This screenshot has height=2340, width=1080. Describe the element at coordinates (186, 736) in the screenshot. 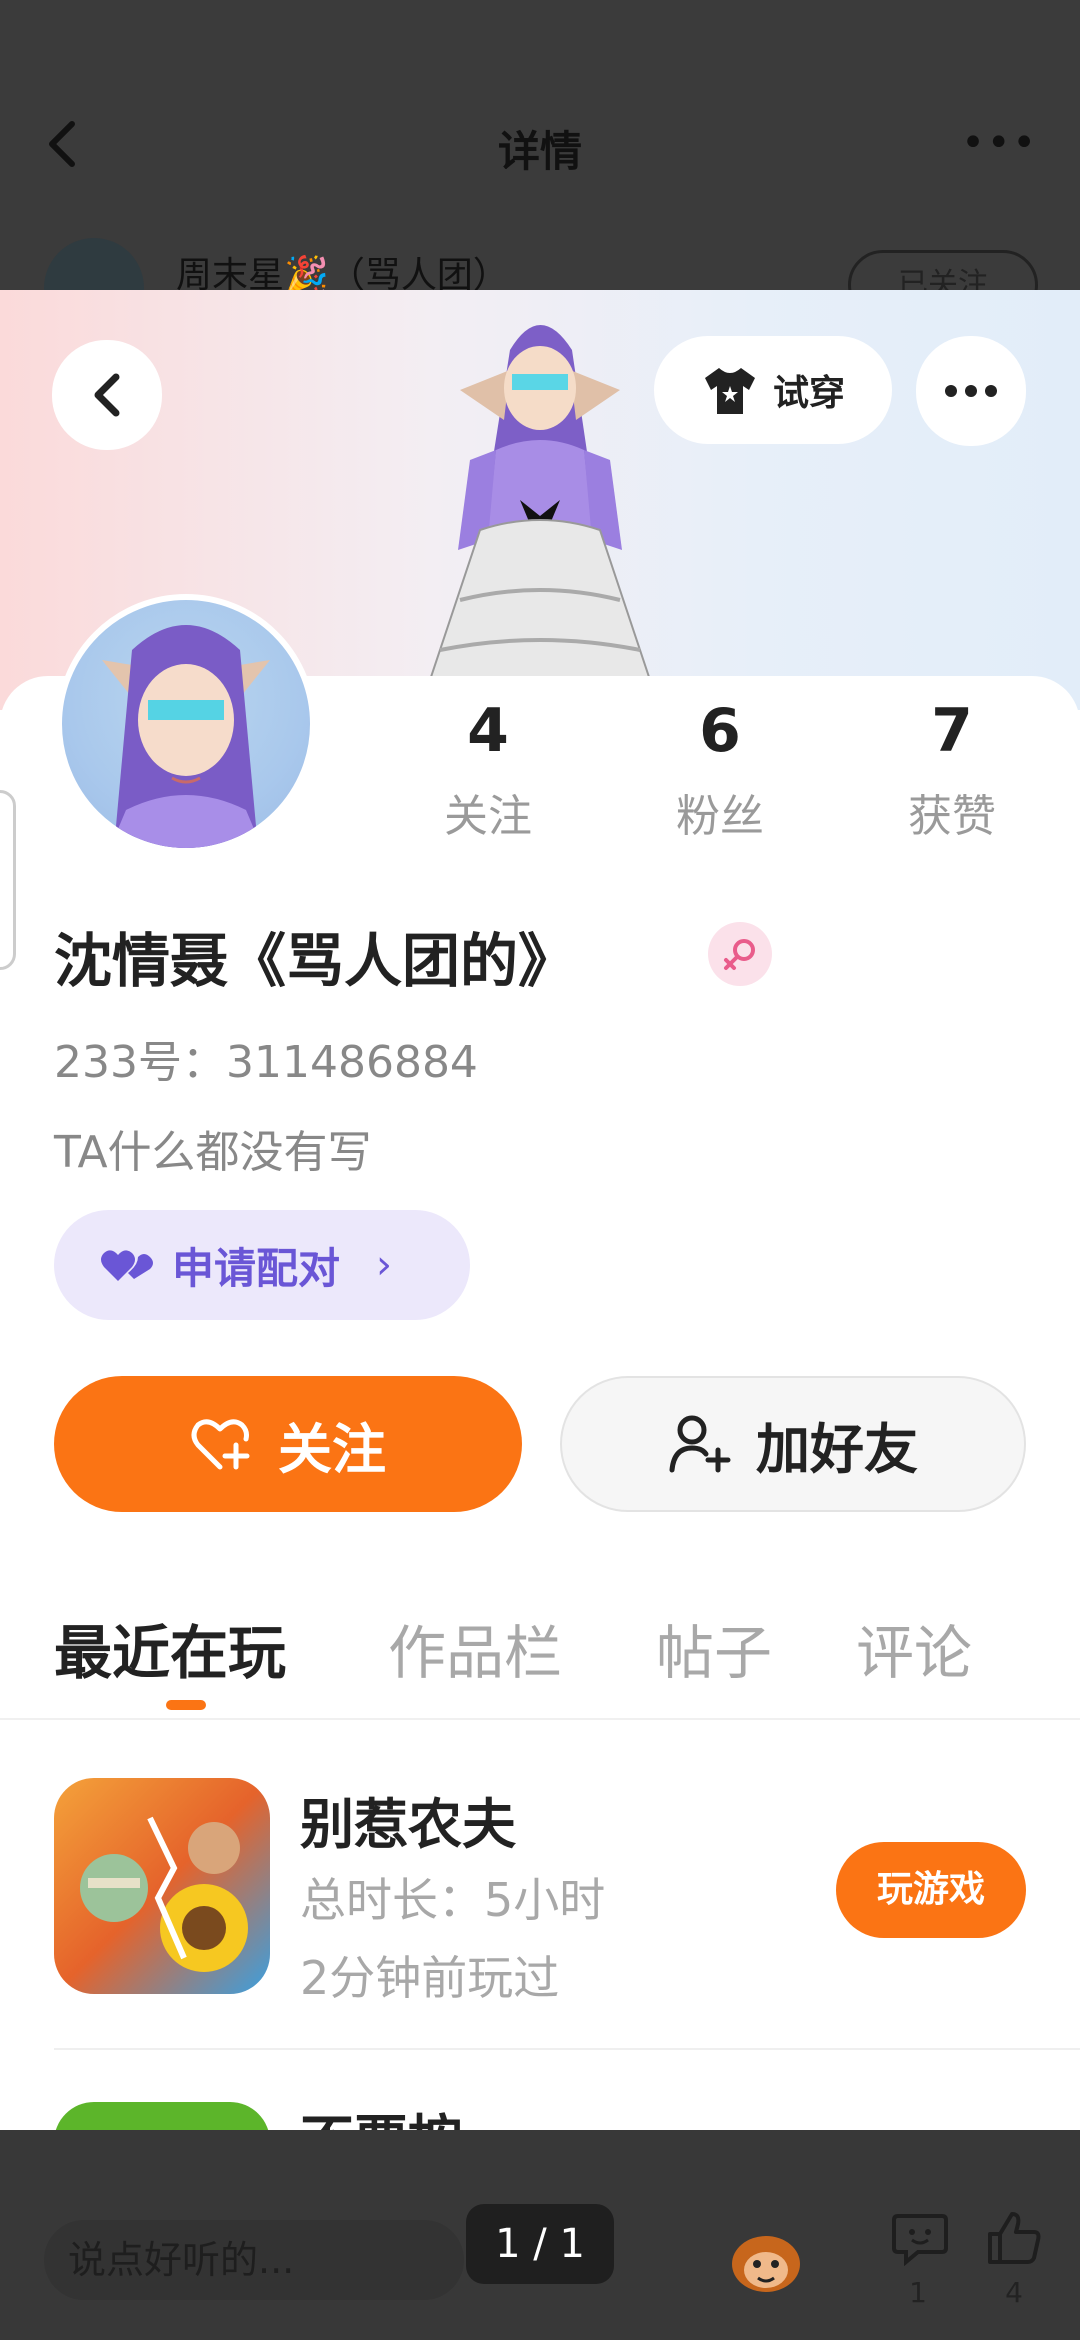

I see `avatar-image` at that location.